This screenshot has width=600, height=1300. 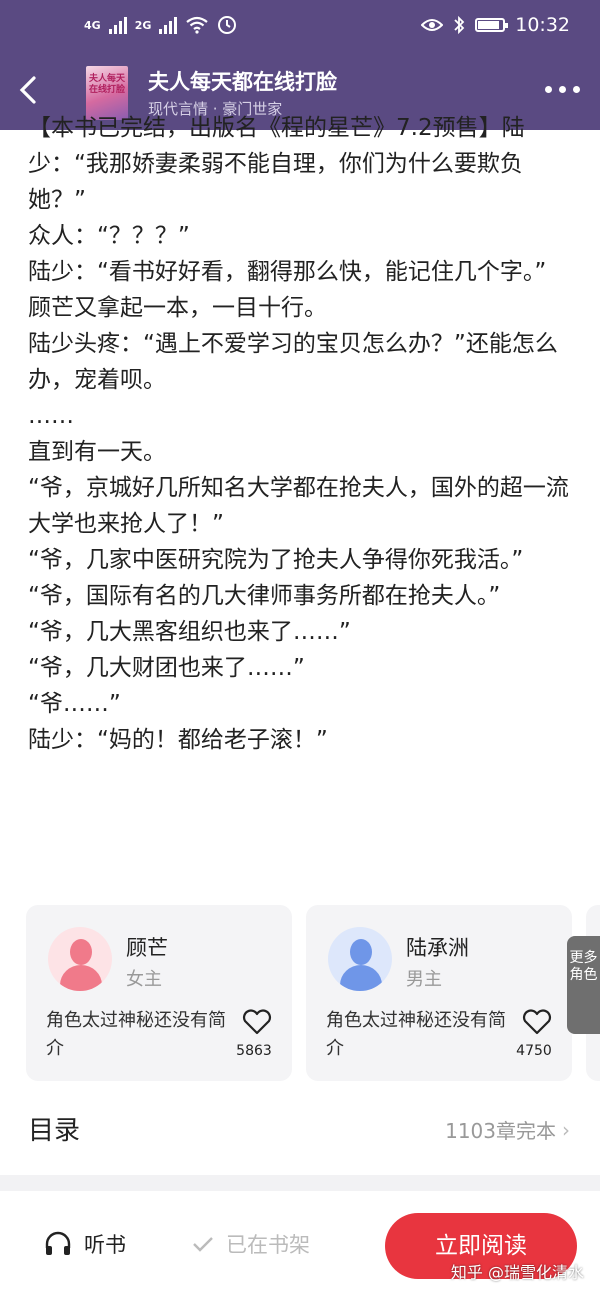 What do you see at coordinates (74, 704) in the screenshot?
I see `synopsis-paragraph: “爷……”` at bounding box center [74, 704].